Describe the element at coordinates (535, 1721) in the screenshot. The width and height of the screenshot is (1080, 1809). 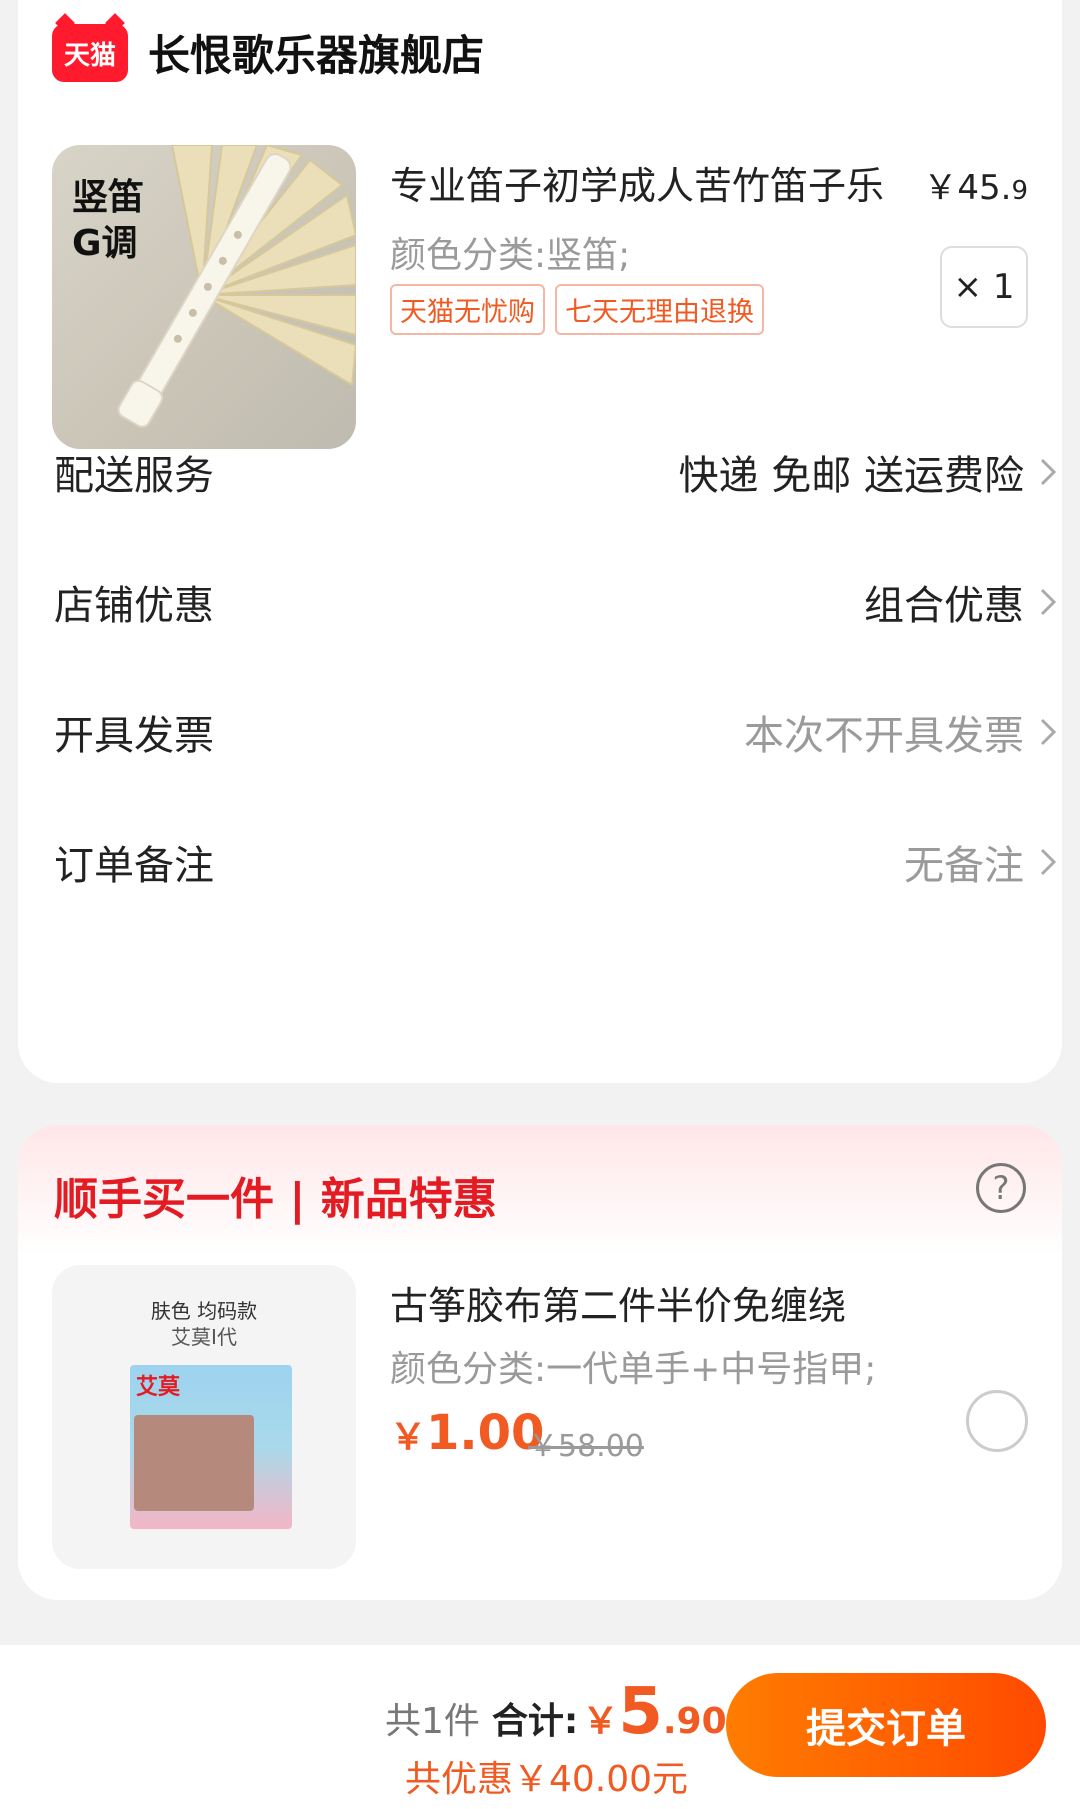
I see `total-label: 合计:` at that location.